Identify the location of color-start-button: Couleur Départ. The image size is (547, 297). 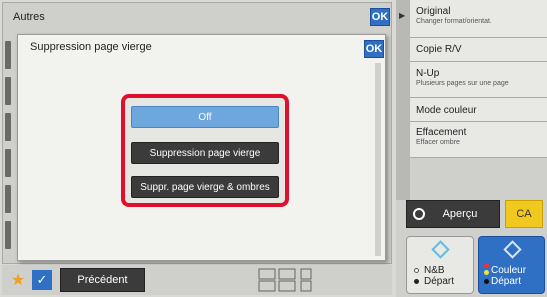
(511, 265).